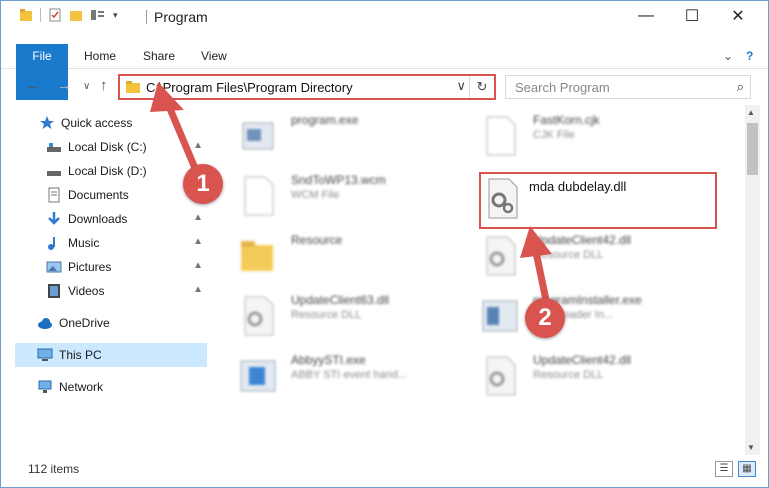 The image size is (769, 488). I want to click on back-button: ←, so click(32, 85).